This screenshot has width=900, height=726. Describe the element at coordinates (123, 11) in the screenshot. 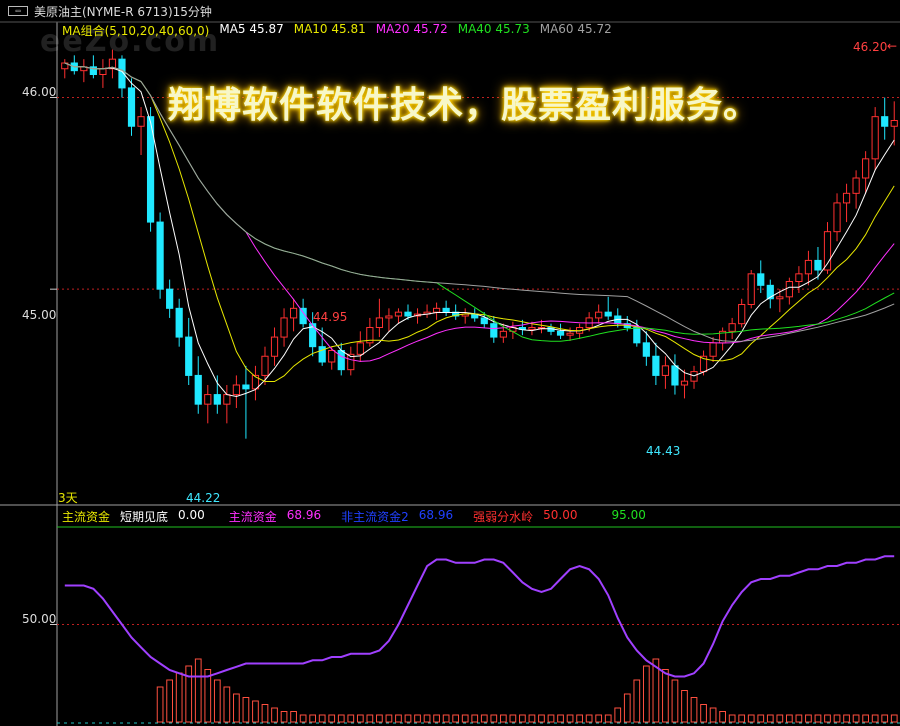

I see `chart-title: 美原油主(NYME-R 6713)15分钟` at that location.